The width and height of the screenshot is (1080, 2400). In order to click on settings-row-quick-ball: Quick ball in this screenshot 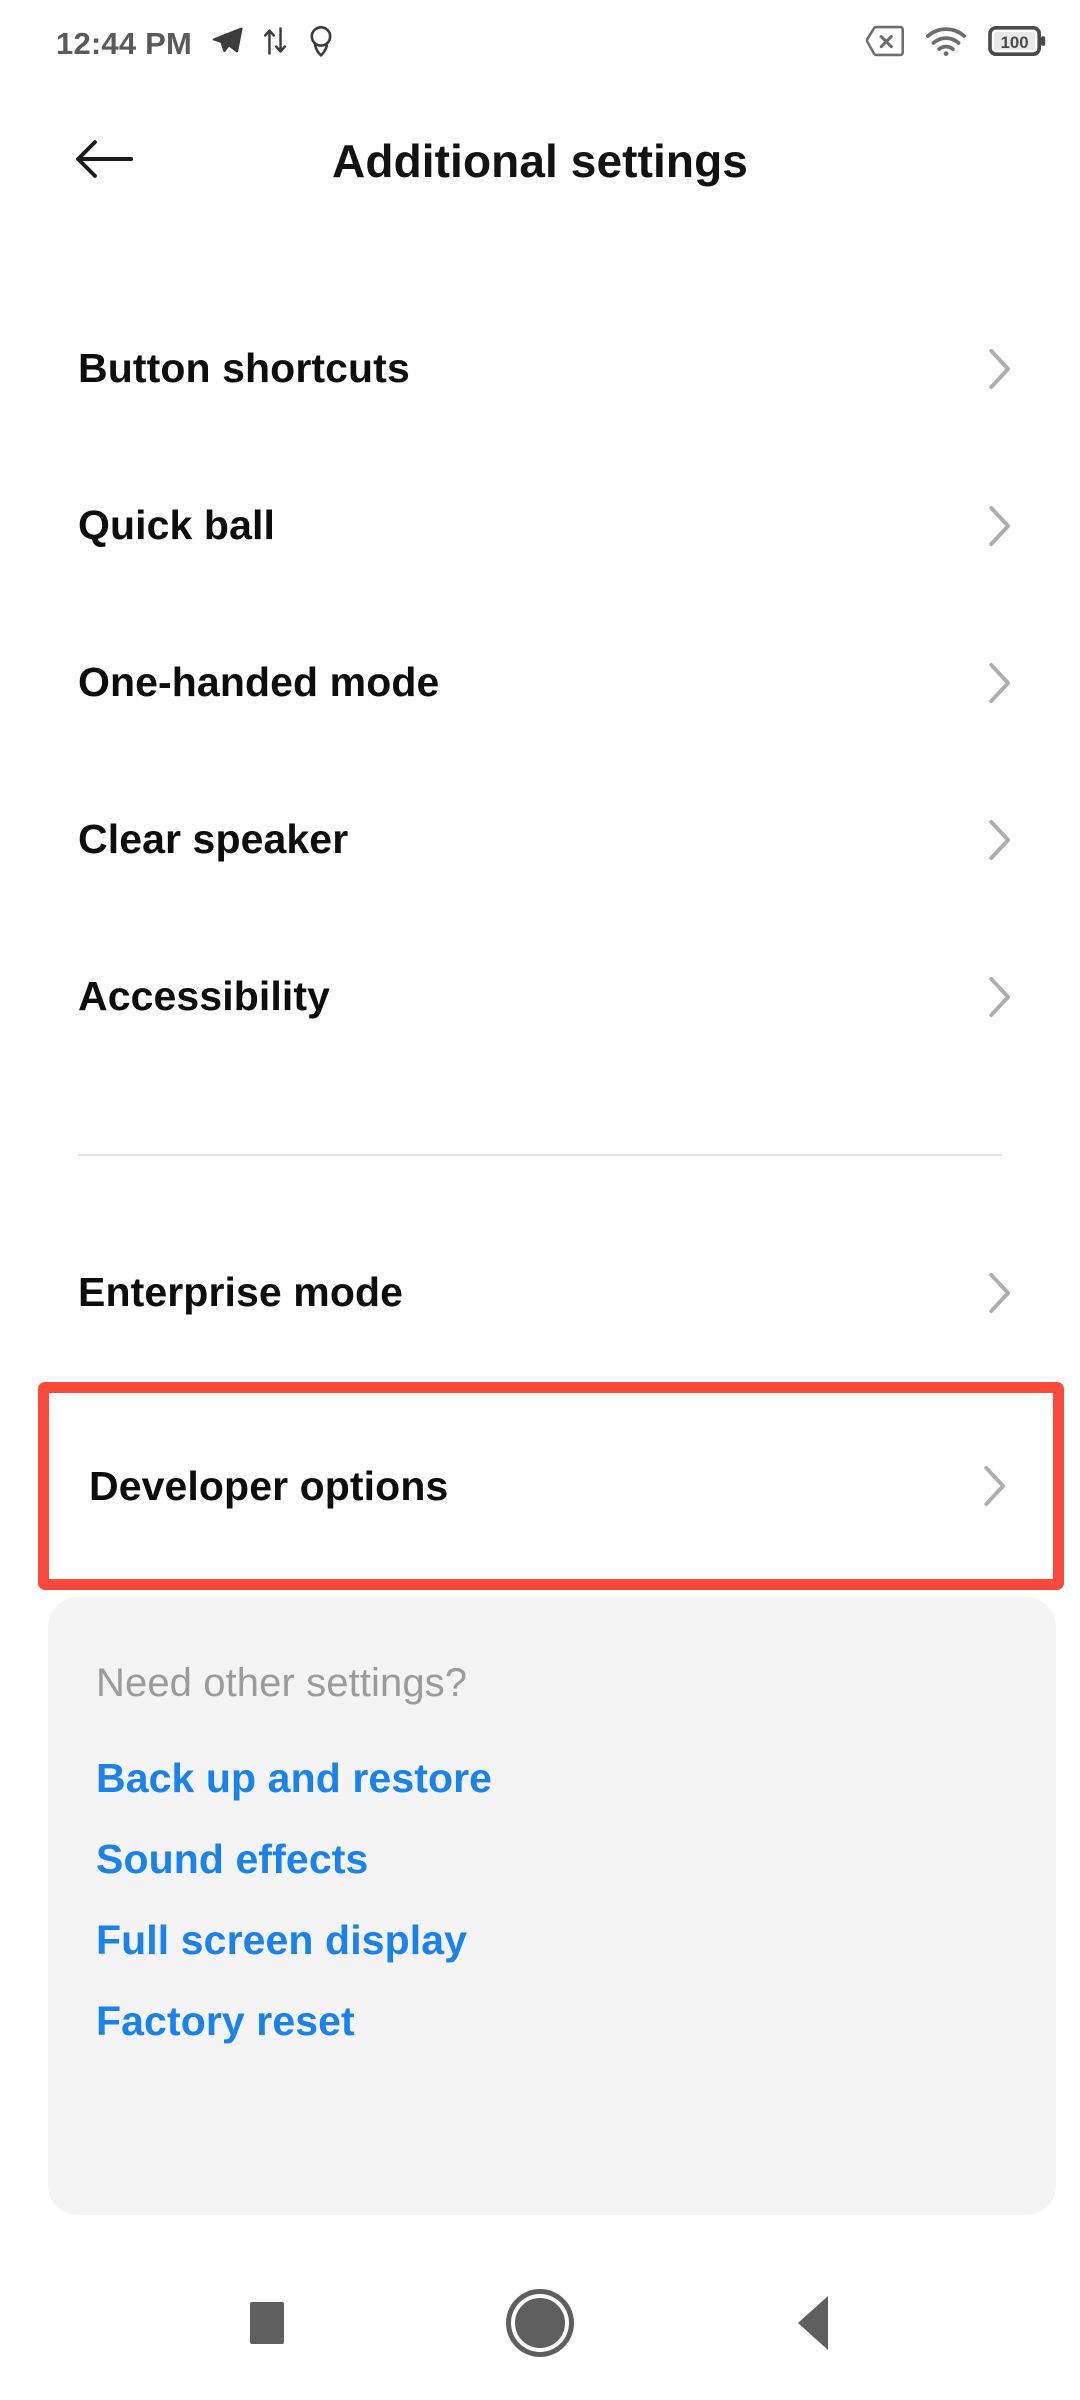, I will do `click(540, 525)`.